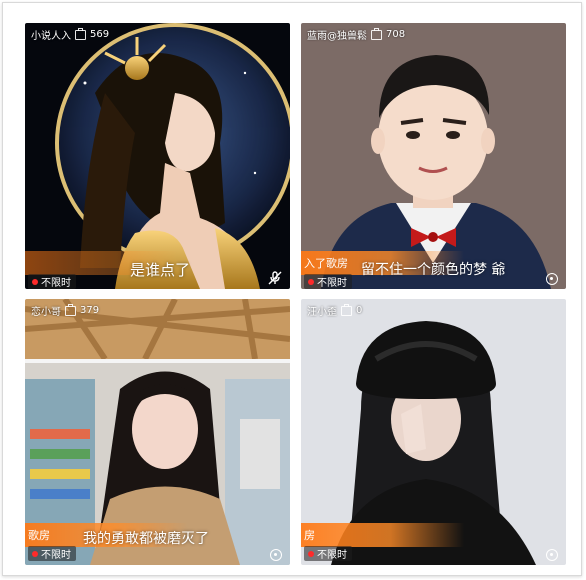 This screenshot has width=586, height=580. I want to click on room-banner: 房, so click(382, 535).